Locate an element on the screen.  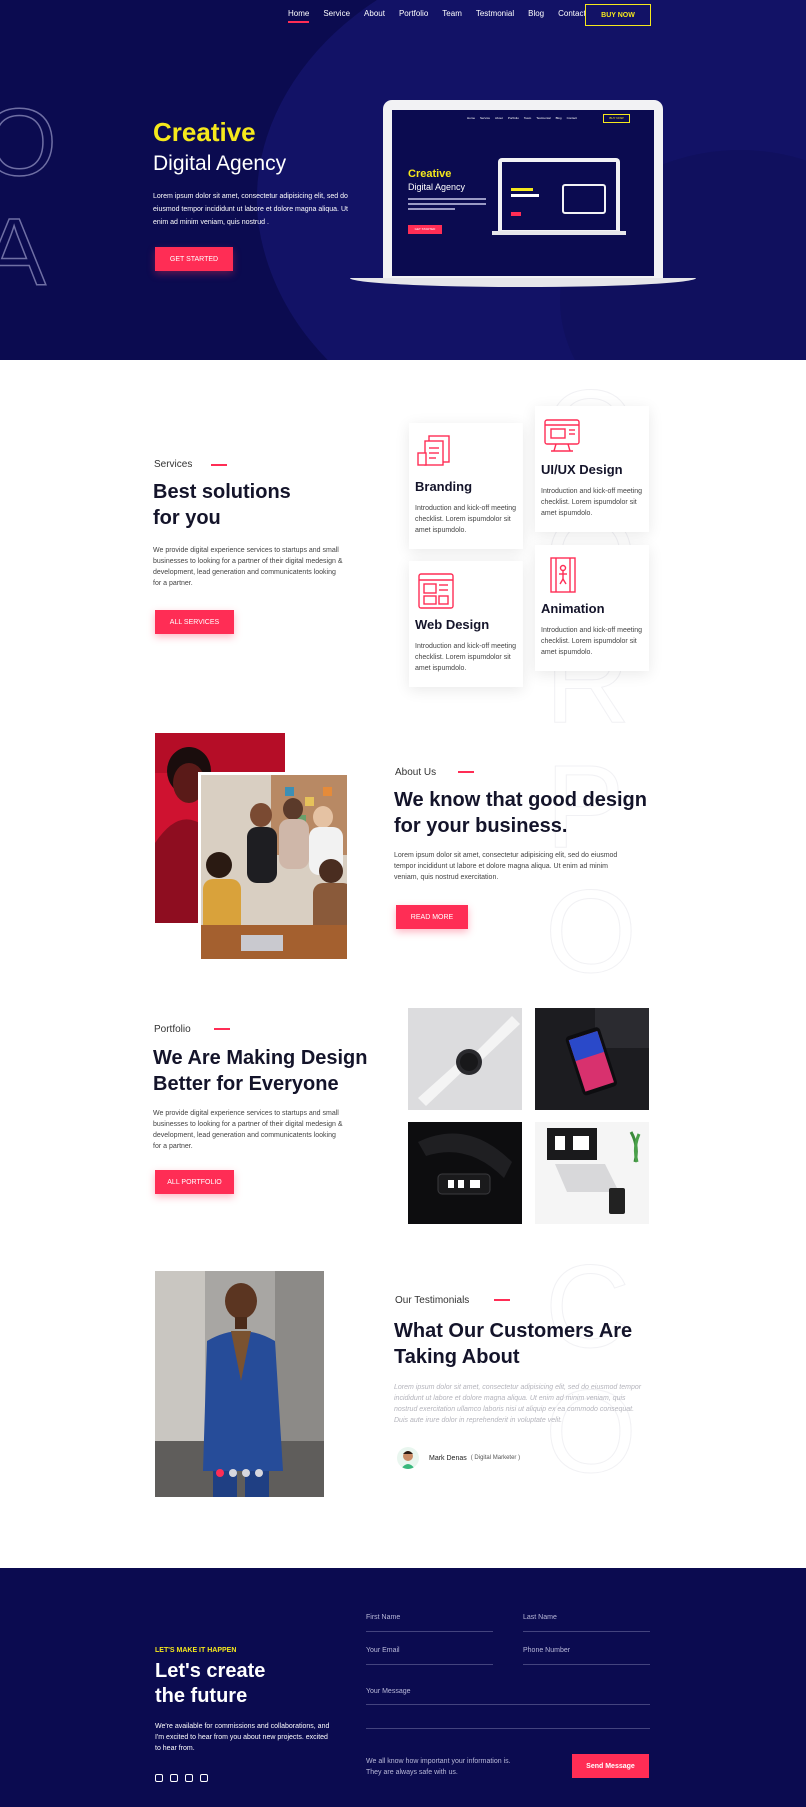
nav-service: Service is located at coordinates (336, 13).